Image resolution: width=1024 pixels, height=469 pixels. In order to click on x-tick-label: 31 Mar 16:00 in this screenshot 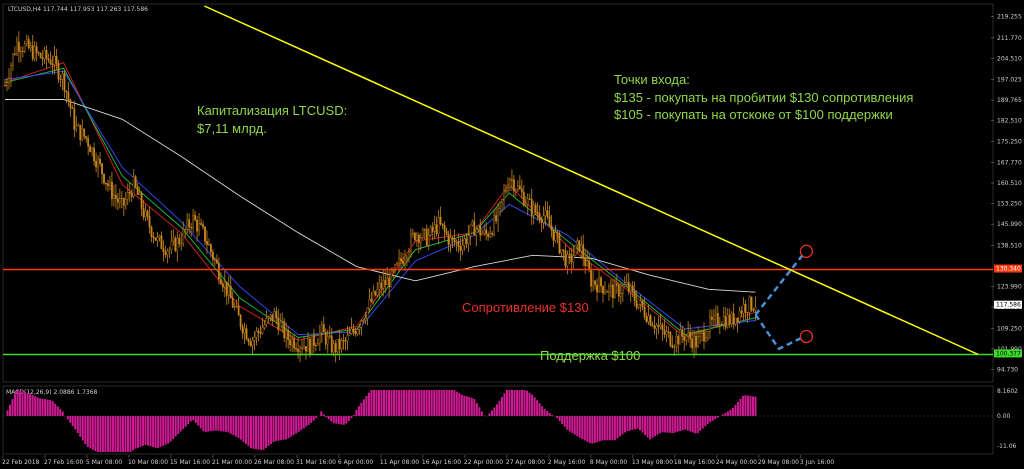, I will do `click(316, 462)`.